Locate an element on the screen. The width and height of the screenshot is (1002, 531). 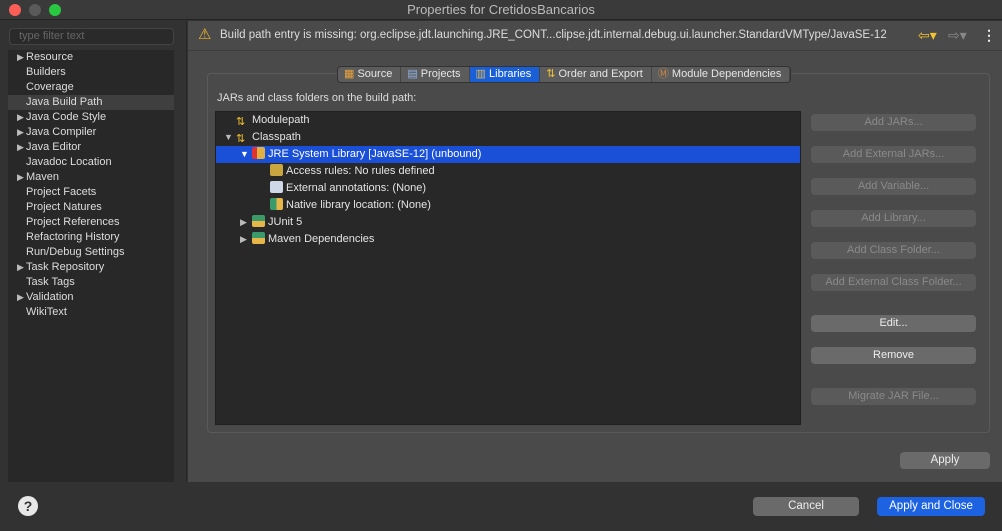
tab-label: Module Dependencies is located at coordinates (726, 74).